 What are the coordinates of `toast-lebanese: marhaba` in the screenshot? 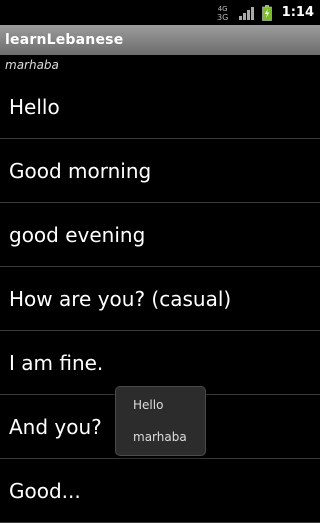 It's located at (160, 437).